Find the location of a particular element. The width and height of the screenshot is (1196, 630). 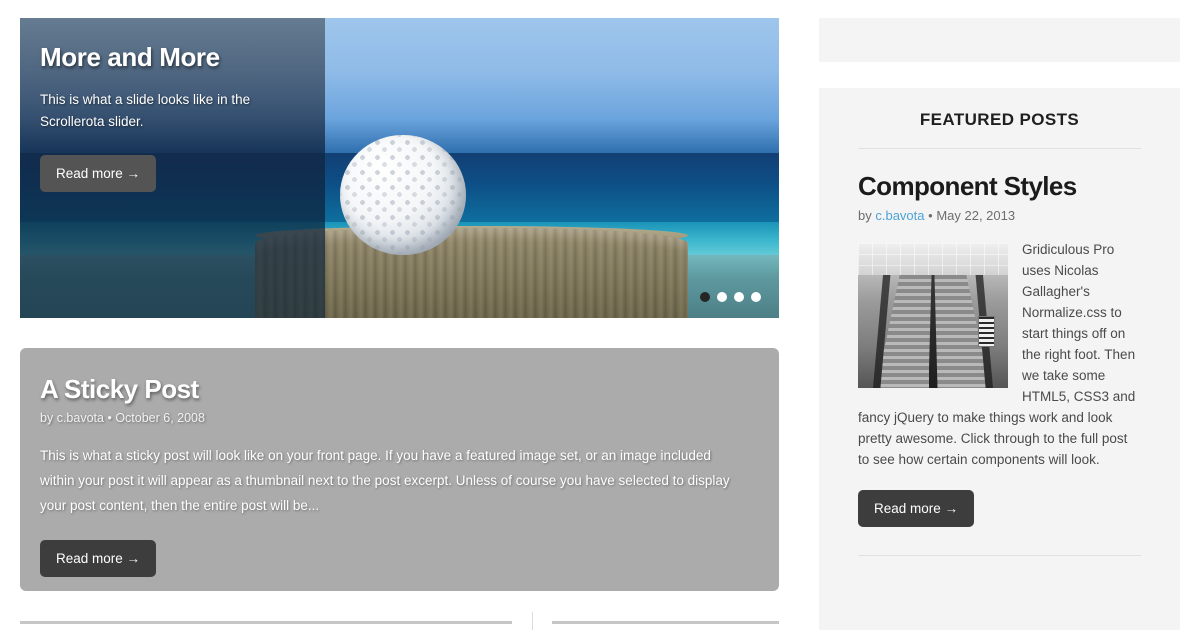

content-bottom-divider is located at coordinates (532, 621).